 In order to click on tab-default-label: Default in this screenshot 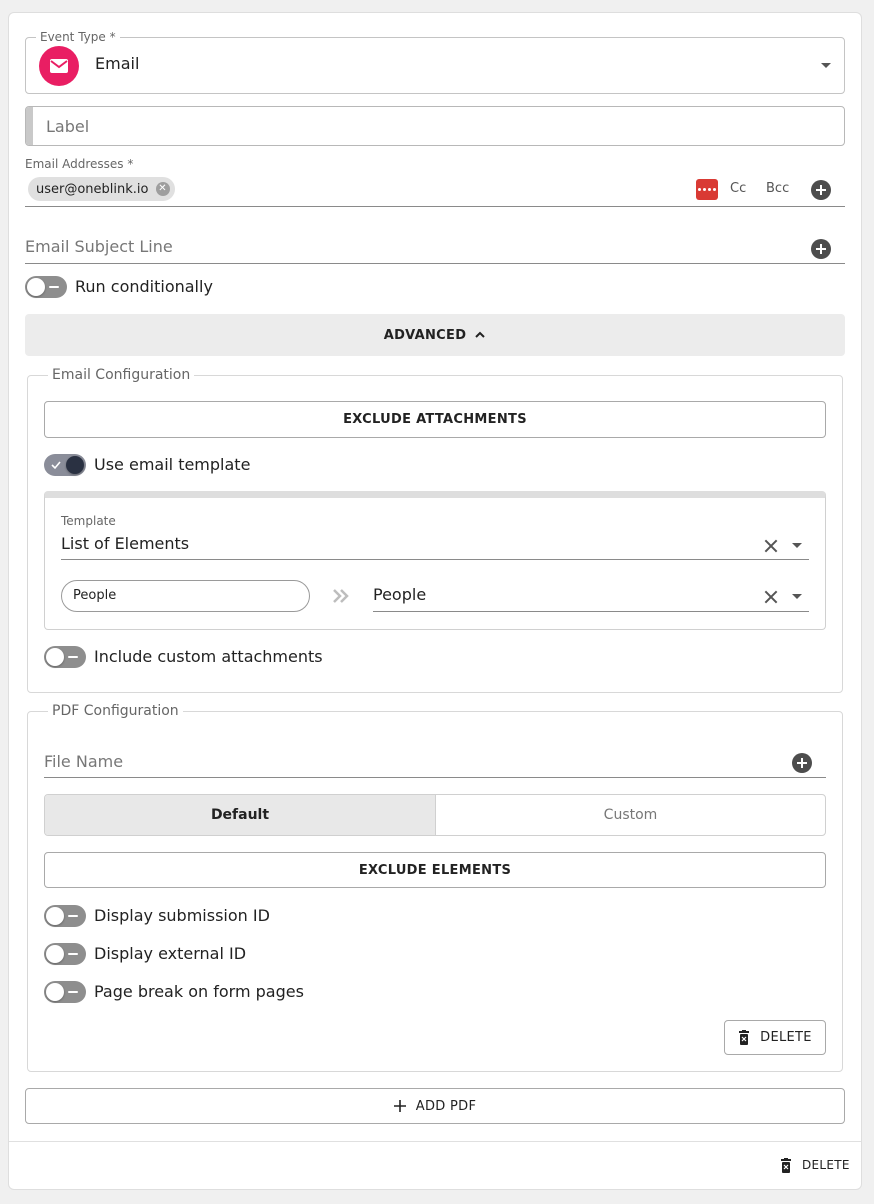, I will do `click(240, 815)`.